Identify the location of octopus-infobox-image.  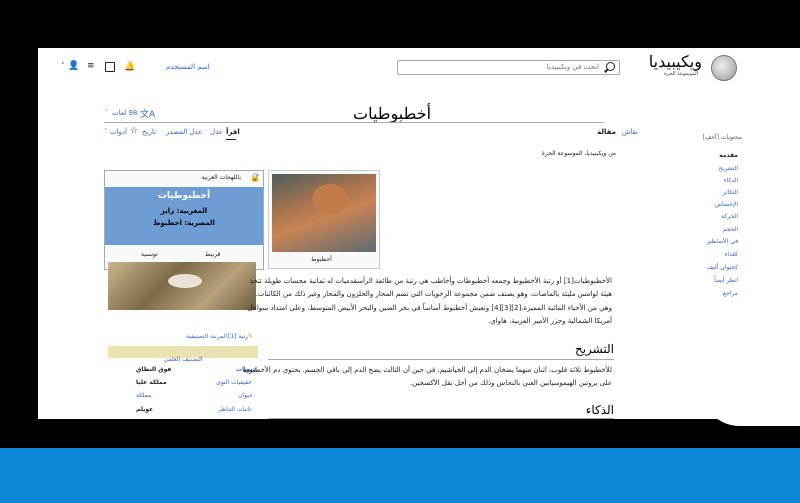
(182, 286).